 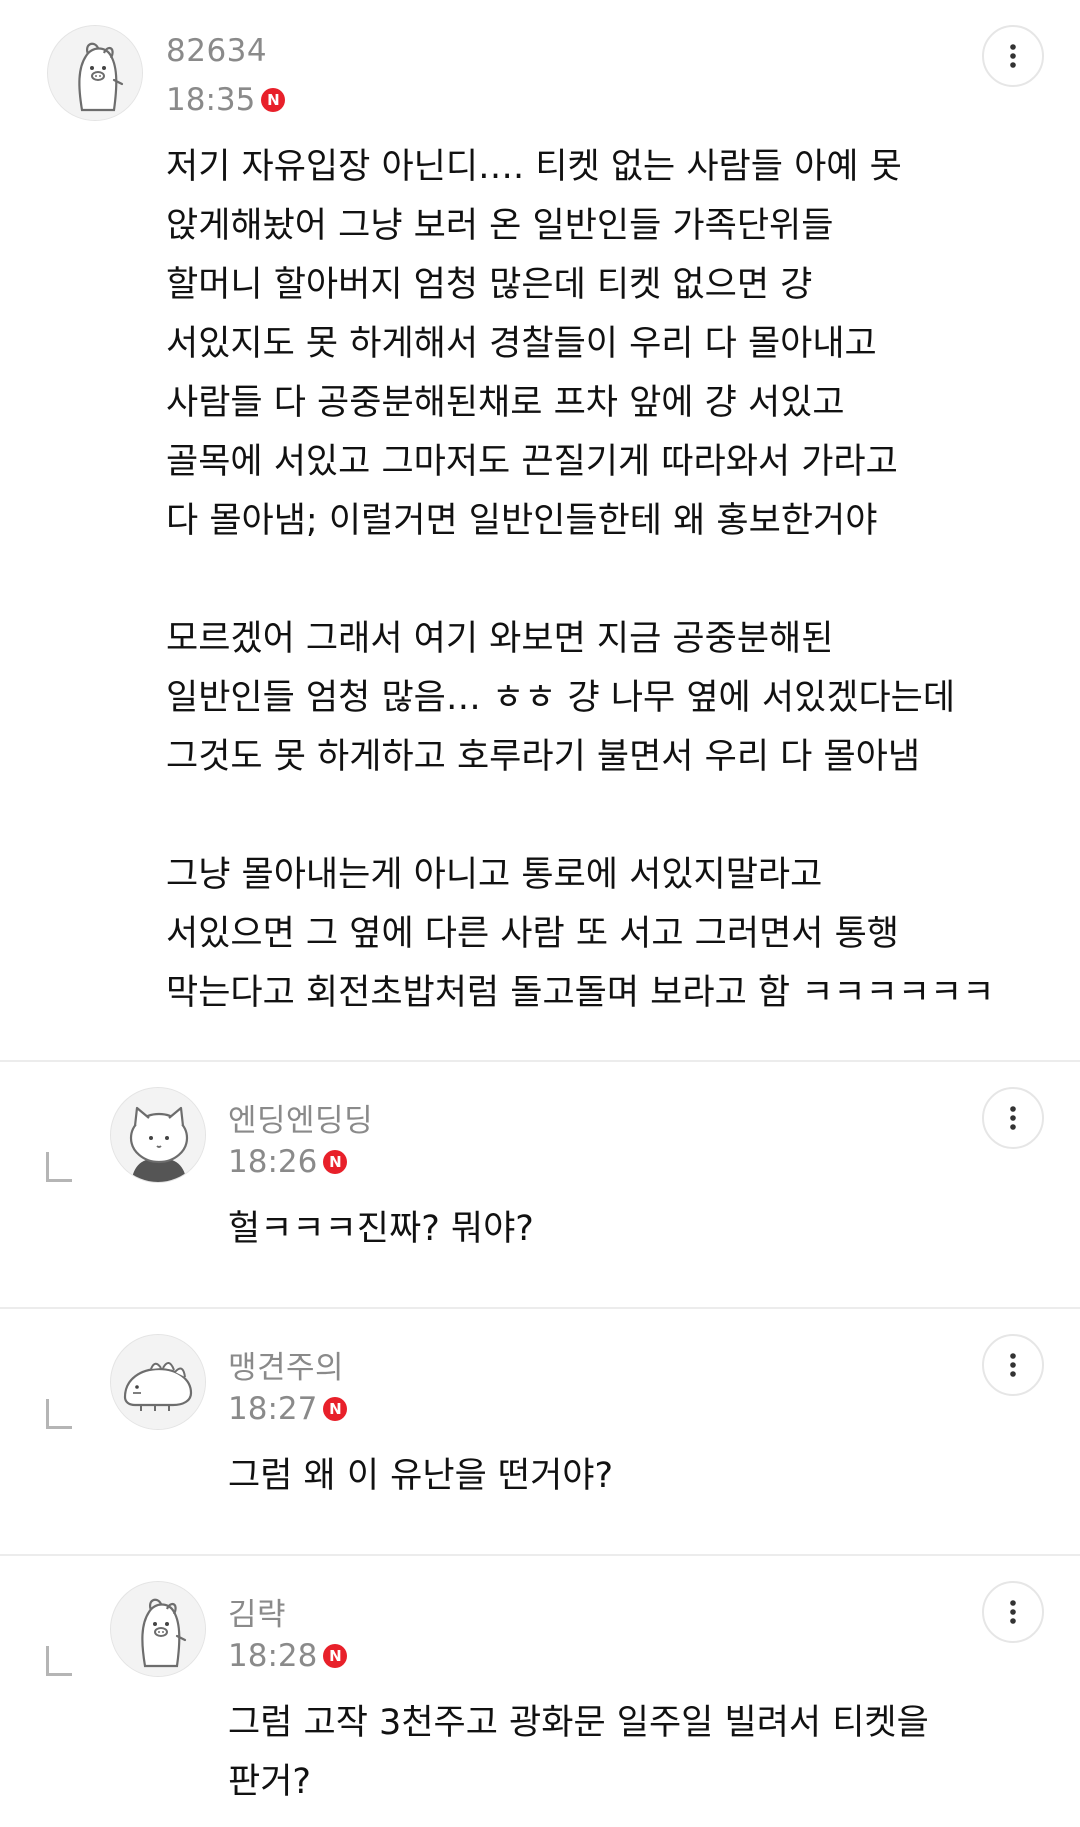 I want to click on comment-text: 그럼 왜 이 유난을 떤거야?, so click(x=421, y=1476).